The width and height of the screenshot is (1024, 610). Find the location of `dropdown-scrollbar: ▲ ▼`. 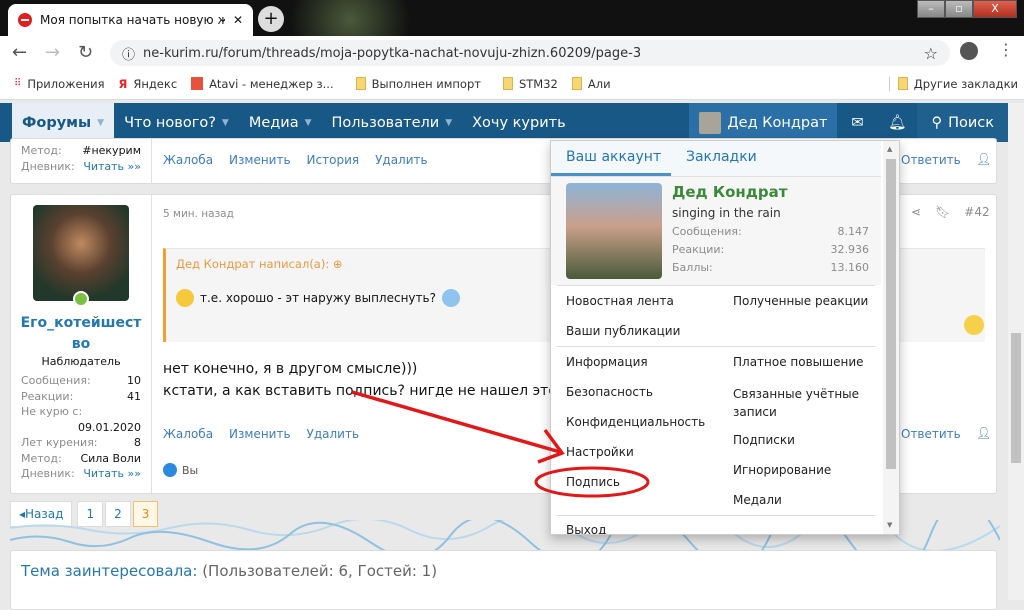

dropdown-scrollbar: ▲ ▼ is located at coordinates (891, 337).